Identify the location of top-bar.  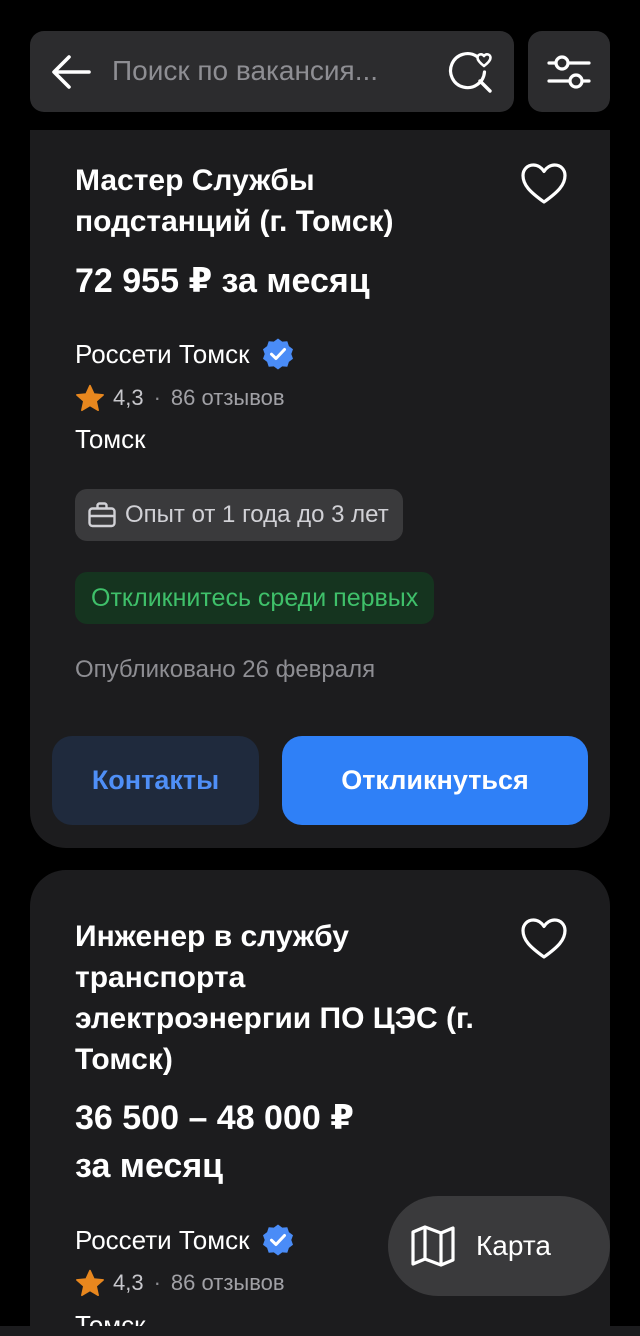
(320, 65).